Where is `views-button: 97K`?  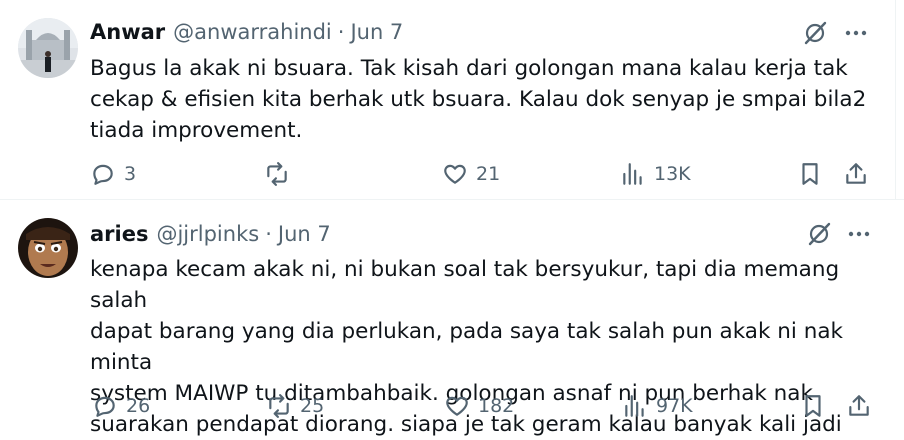 views-button: 97K is located at coordinates (657, 406).